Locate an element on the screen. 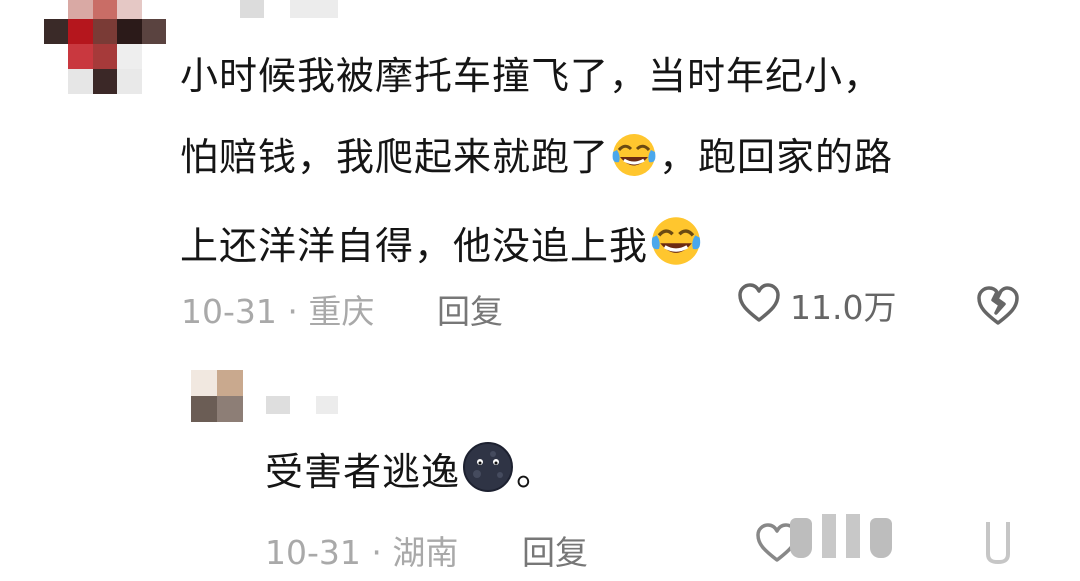 Image resolution: width=1080 pixels, height=581 pixels. comment-line: 怕赔钱，我爬起来就跑了 ，跑回家的路 is located at coordinates (620, 161).